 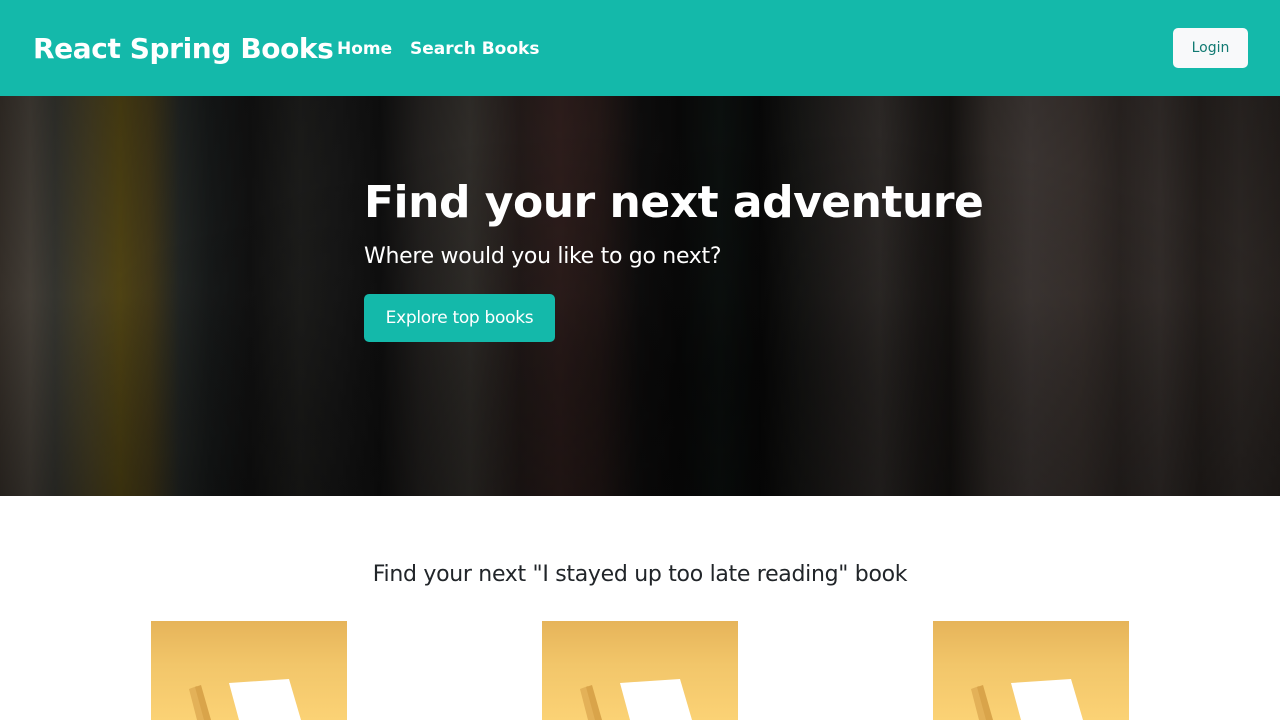 What do you see at coordinates (674, 202) in the screenshot?
I see `hero-title: Find your next adventure` at bounding box center [674, 202].